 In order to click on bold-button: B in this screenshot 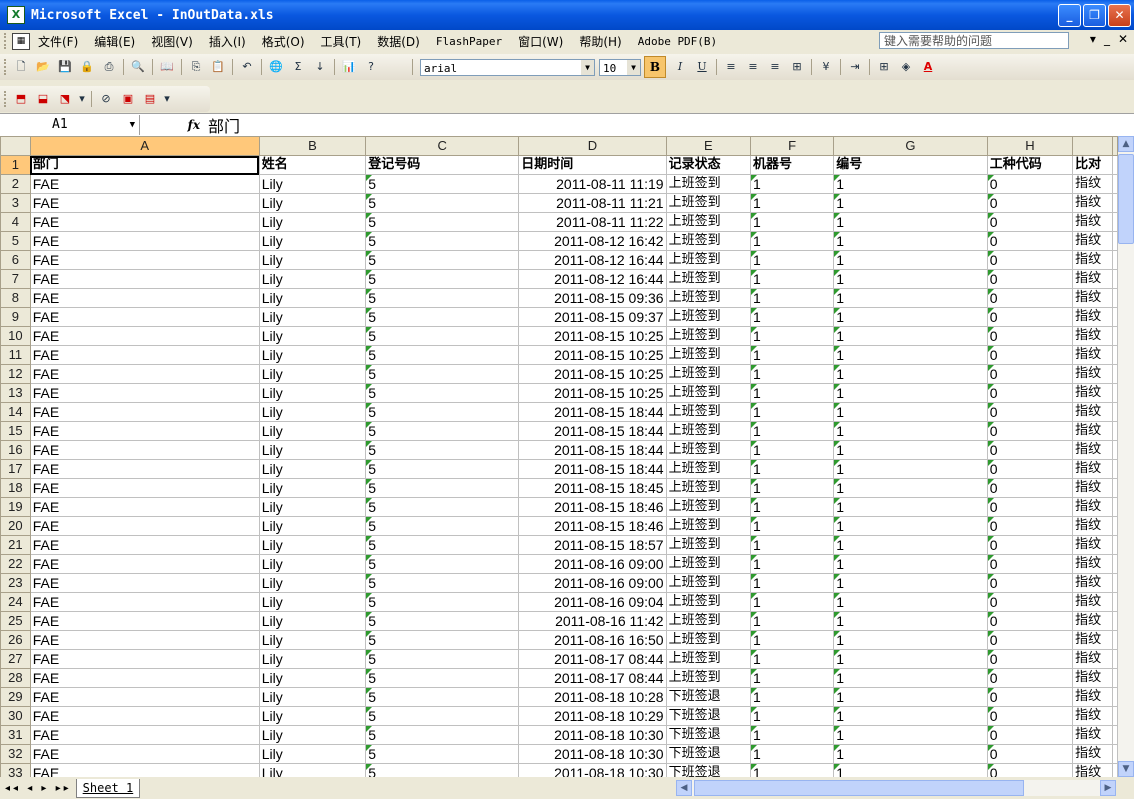, I will do `click(655, 67)`.